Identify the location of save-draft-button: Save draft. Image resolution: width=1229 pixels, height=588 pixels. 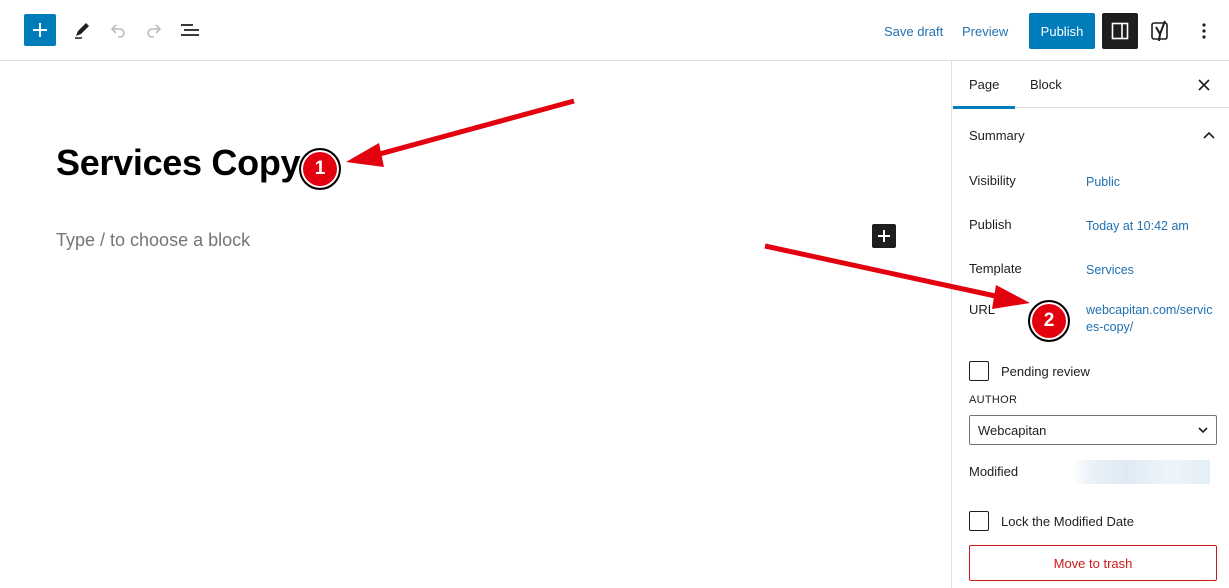
(913, 31).